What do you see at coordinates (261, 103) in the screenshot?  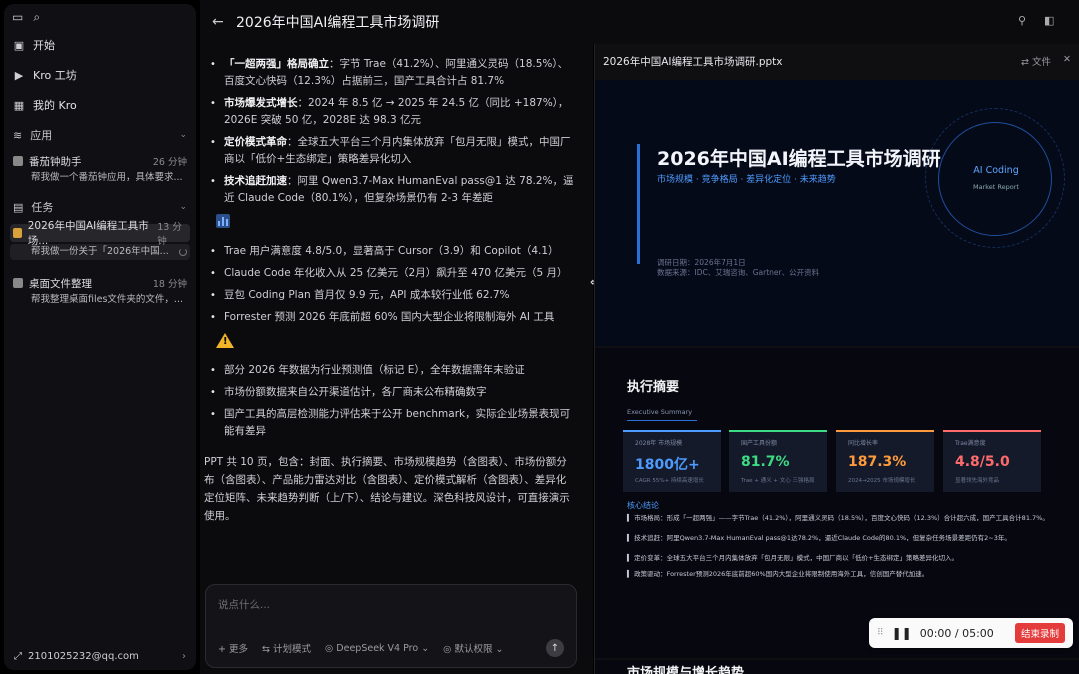 I see `bullet-bold: 市场爆发式增长` at bounding box center [261, 103].